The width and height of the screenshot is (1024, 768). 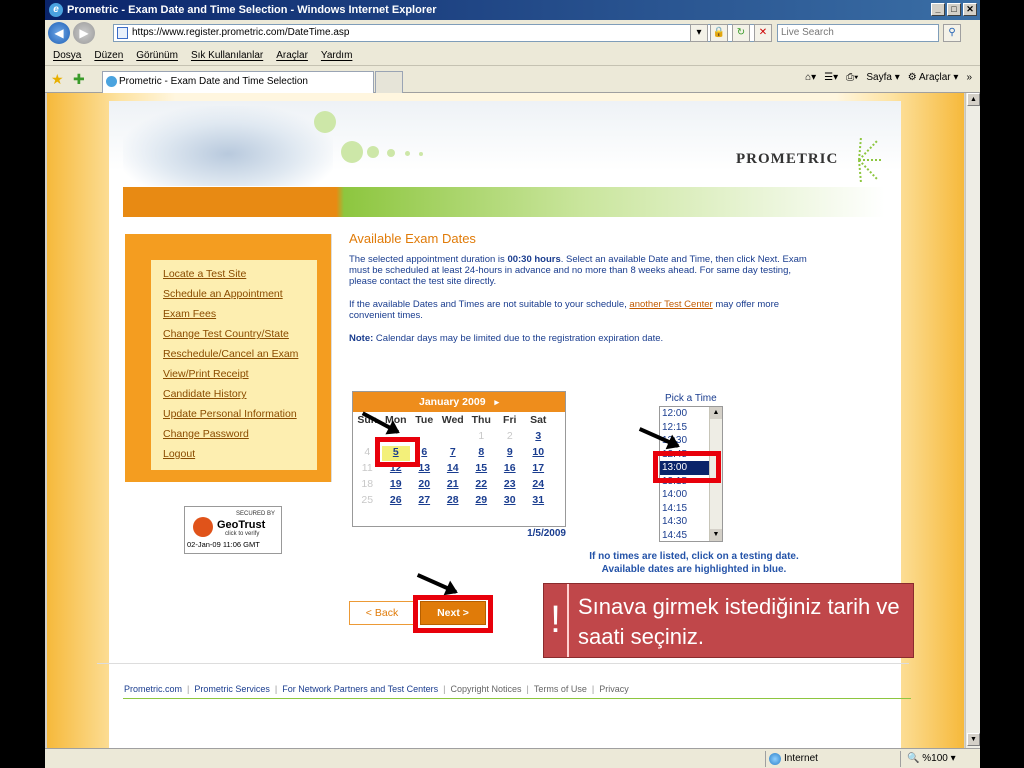 I want to click on close-window-button: ✕, so click(x=970, y=9).